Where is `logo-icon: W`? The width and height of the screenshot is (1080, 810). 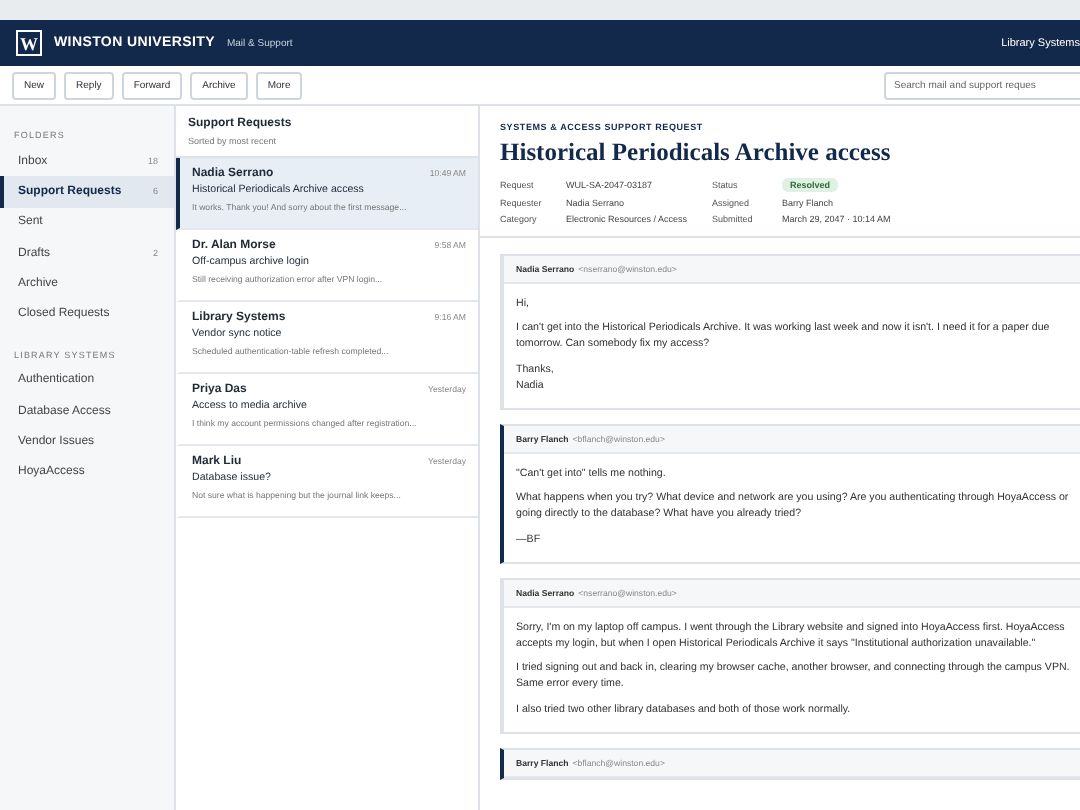
logo-icon: W is located at coordinates (29, 43).